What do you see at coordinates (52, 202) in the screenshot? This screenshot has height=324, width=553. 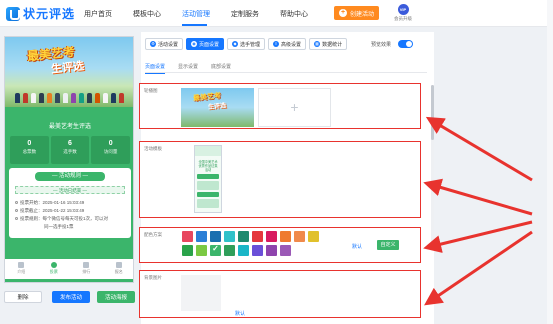 I see `rule-text: 投票开始：2025-01-16 15:03:49` at bounding box center [52, 202].